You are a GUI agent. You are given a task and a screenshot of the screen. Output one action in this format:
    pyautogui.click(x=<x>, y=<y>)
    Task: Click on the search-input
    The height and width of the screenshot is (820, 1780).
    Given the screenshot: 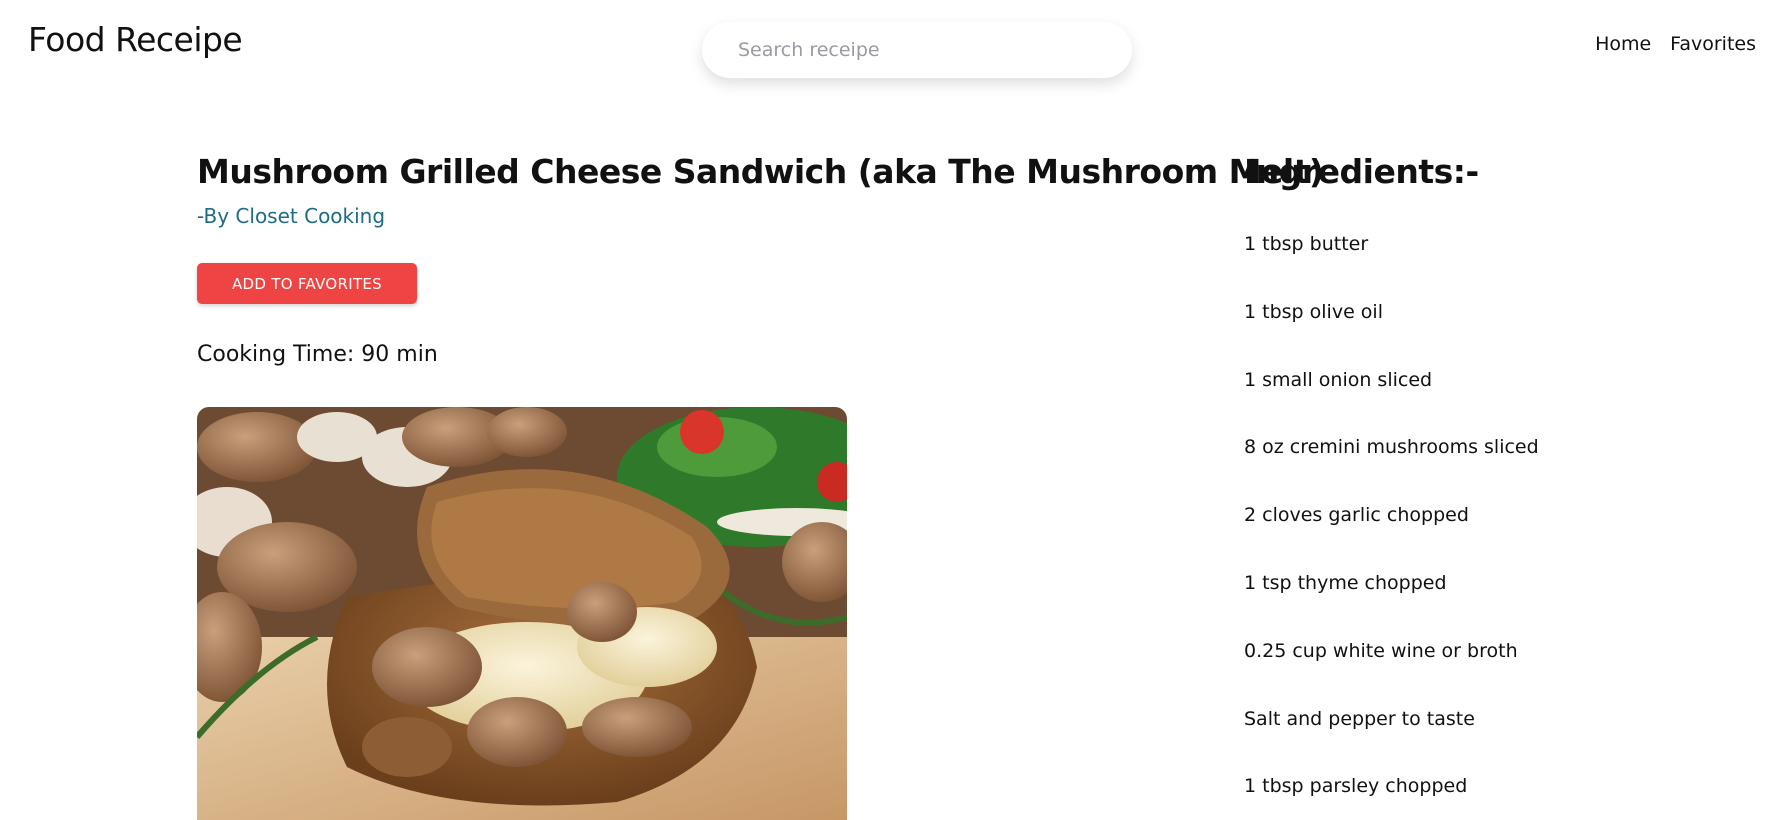 What is the action you would take?
    pyautogui.click(x=935, y=50)
    